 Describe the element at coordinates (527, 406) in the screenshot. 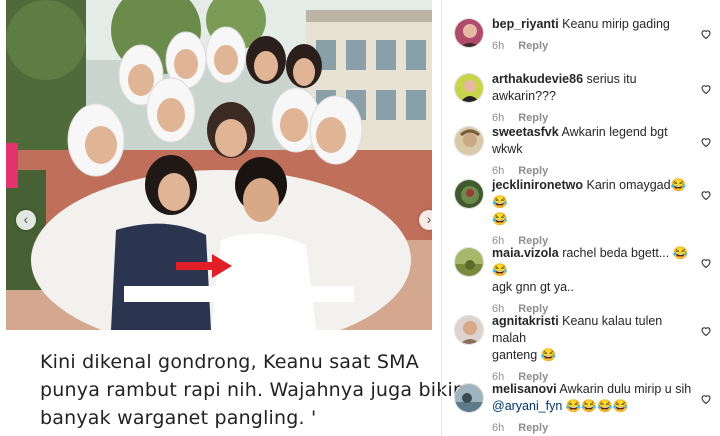

I see `comment-mention: @aryani_fyn` at that location.